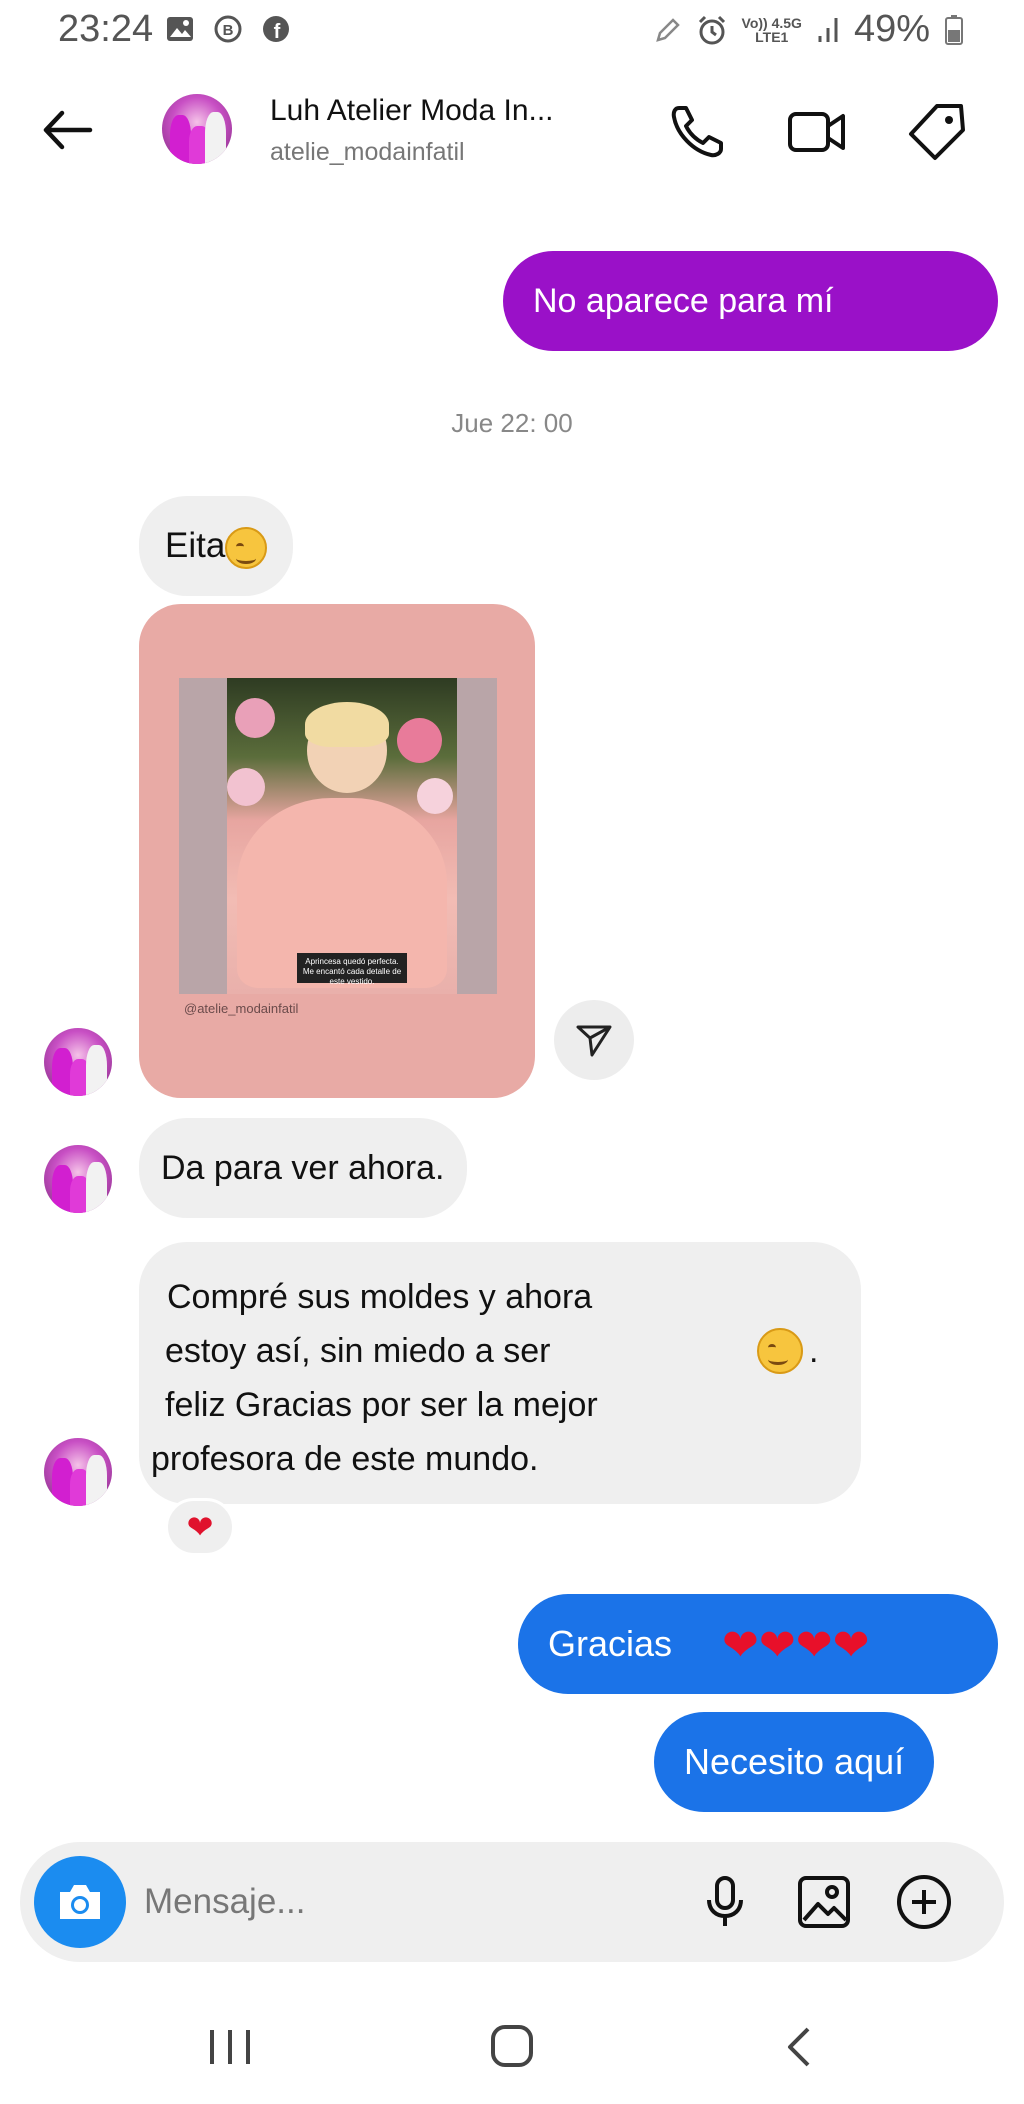 This screenshot has height=2104, width=1024. Describe the element at coordinates (106, 29) in the screenshot. I see `status-time: 23:24` at that location.